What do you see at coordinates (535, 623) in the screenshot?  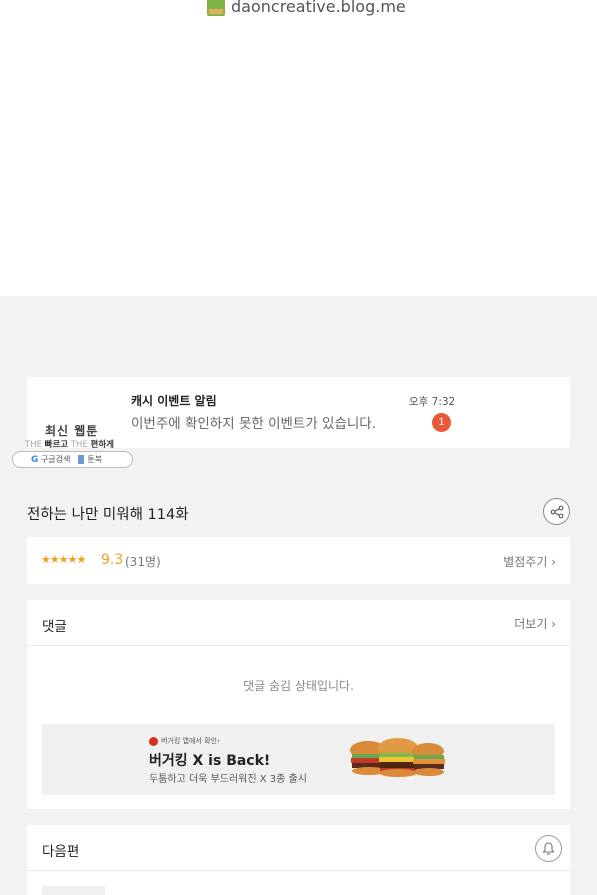 I see `comments-more-button: 더보기 ›` at bounding box center [535, 623].